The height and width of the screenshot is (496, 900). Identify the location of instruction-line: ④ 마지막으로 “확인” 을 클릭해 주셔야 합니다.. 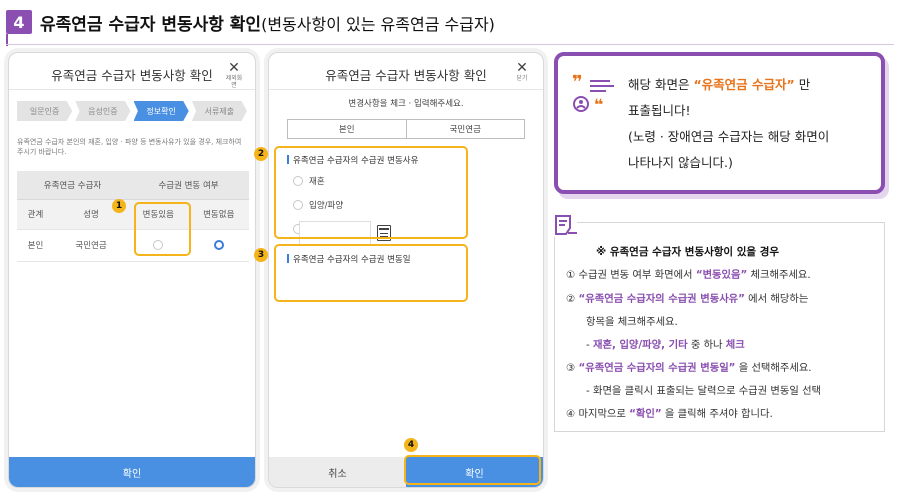
(669, 414).